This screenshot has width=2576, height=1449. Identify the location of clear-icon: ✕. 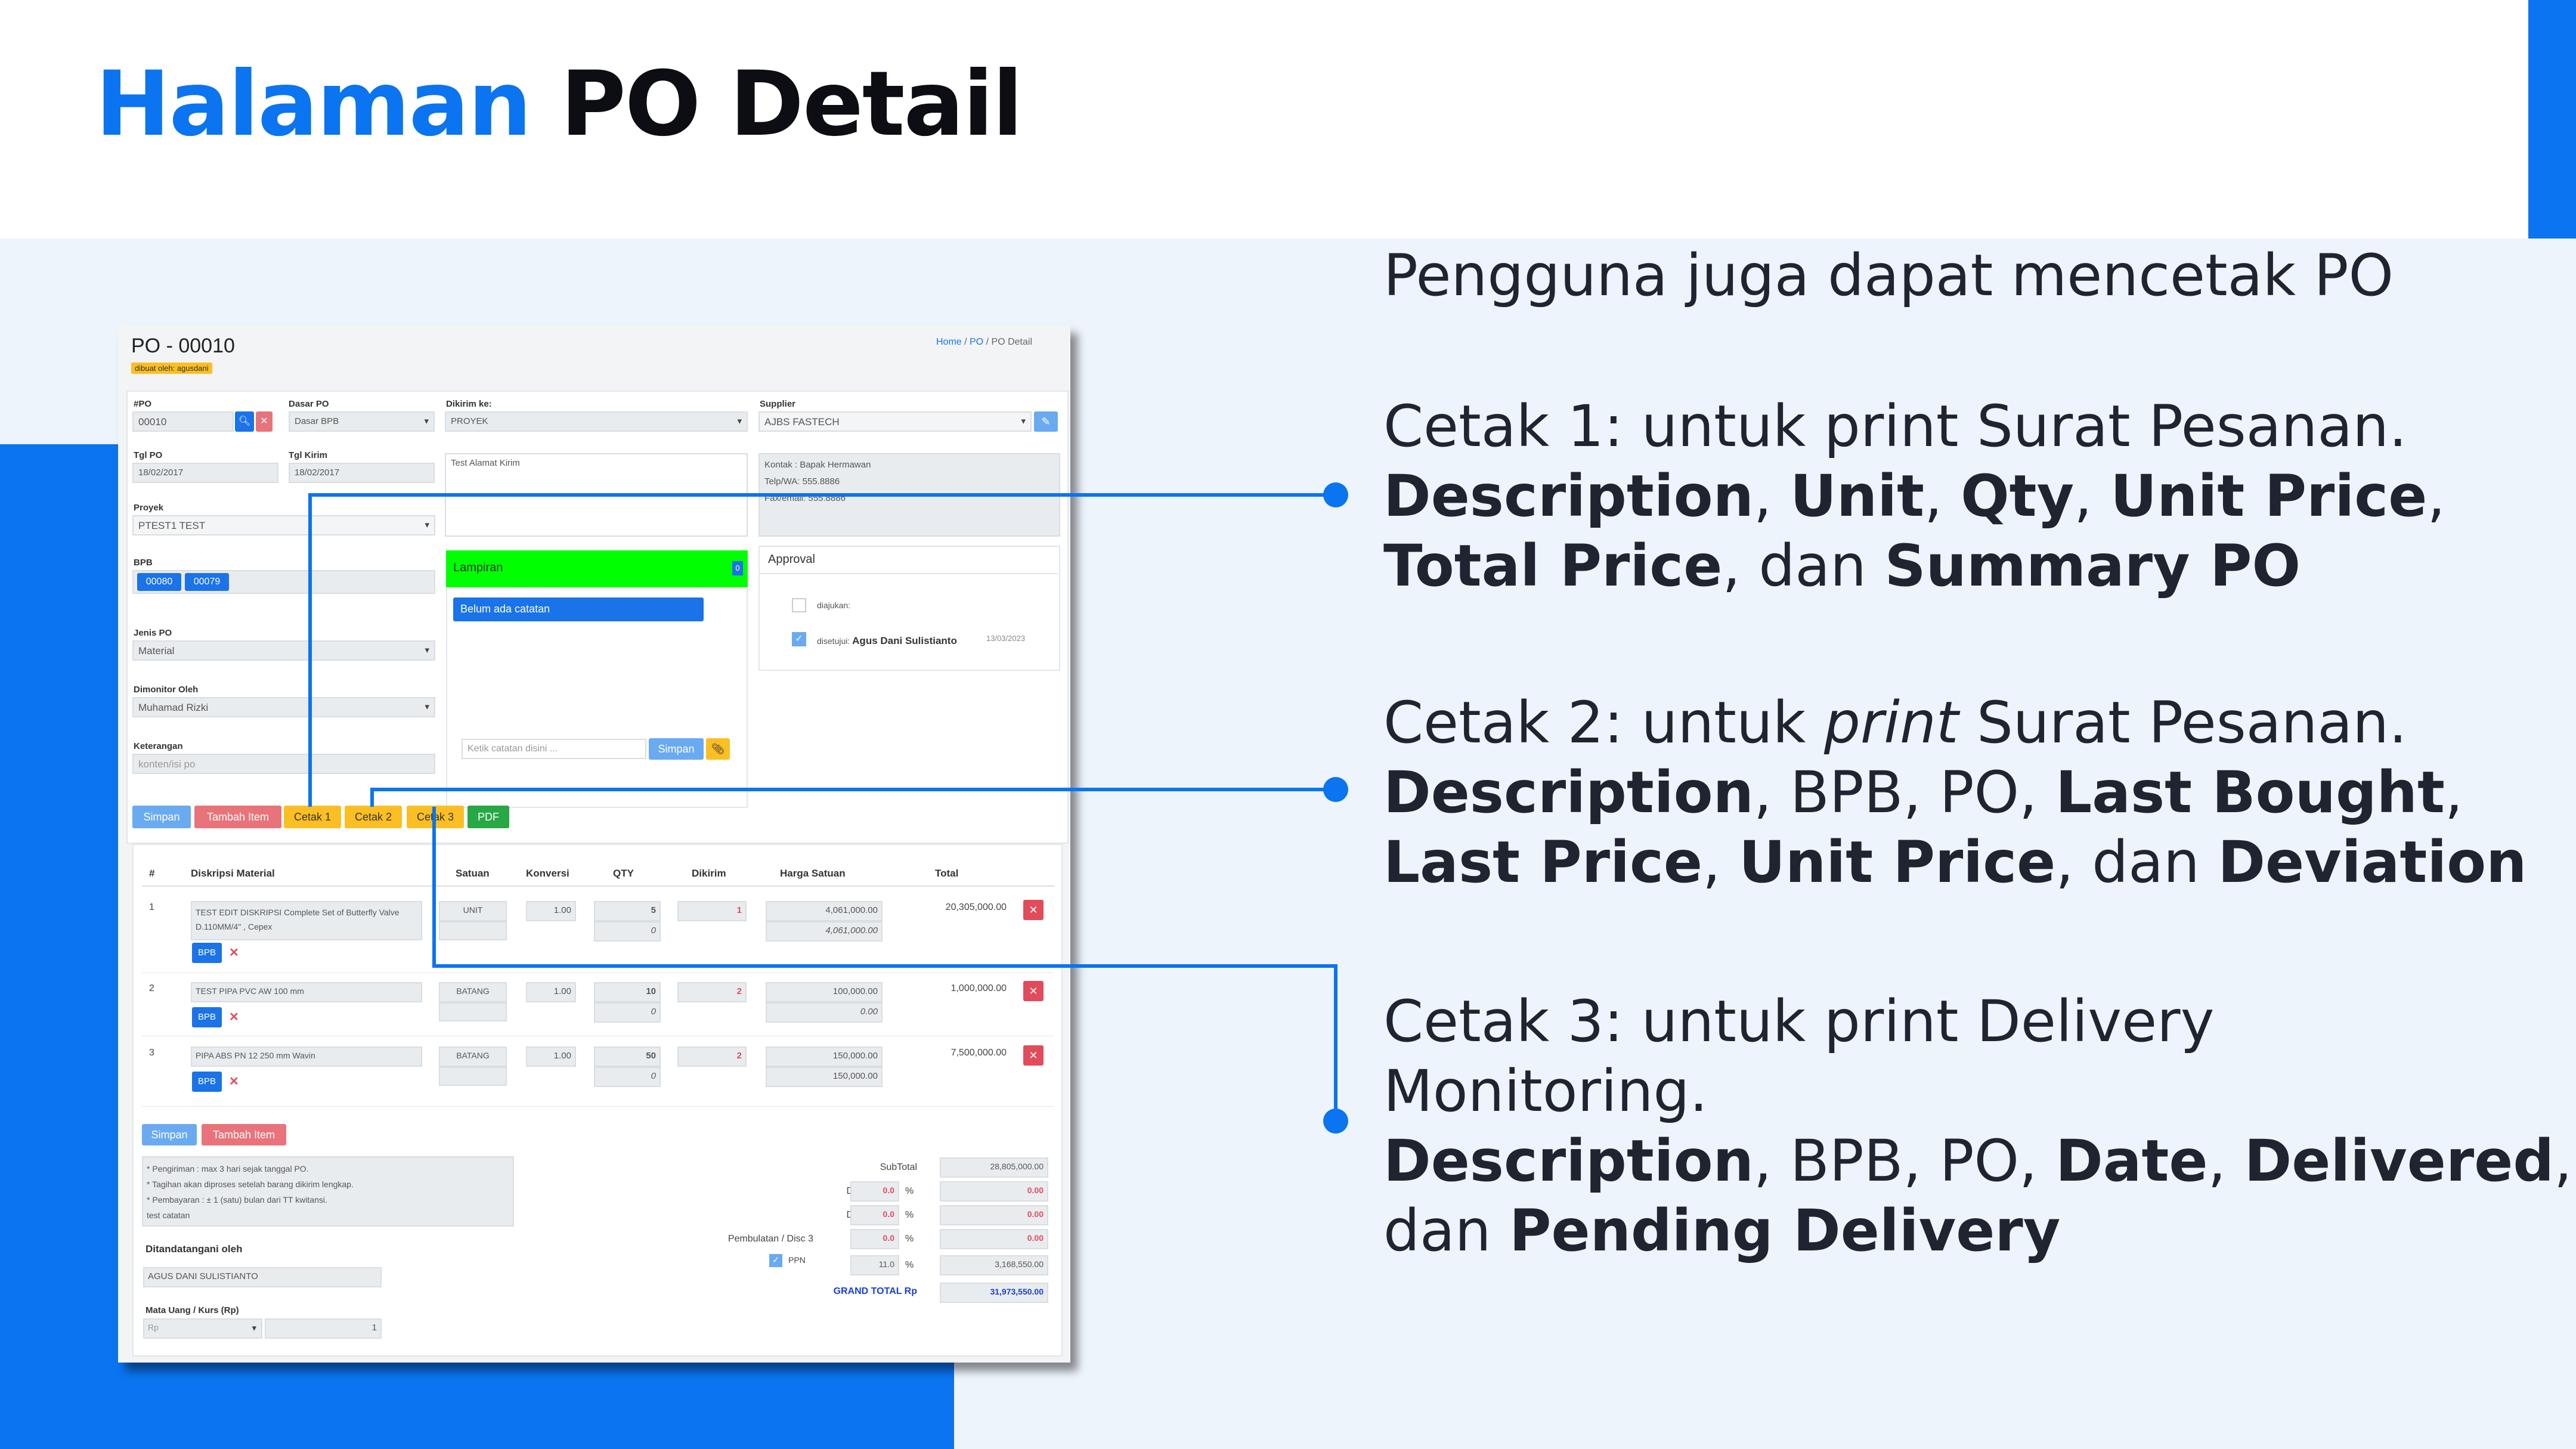
(265, 421).